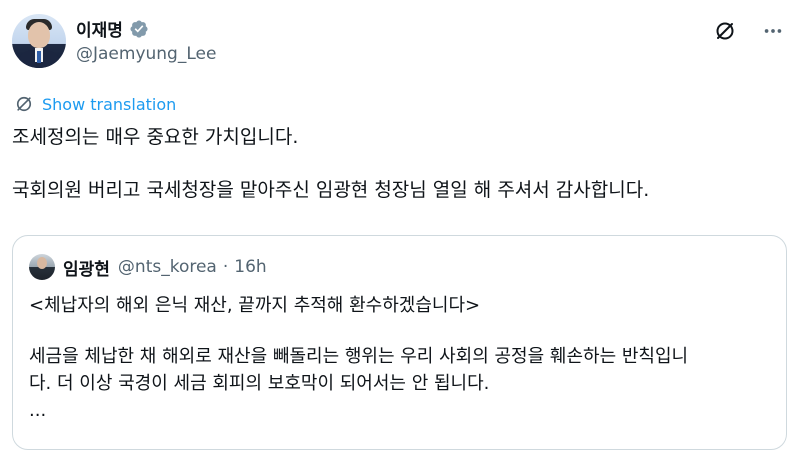 This screenshot has height=470, width=800. What do you see at coordinates (39, 41) in the screenshot?
I see `author-avatar` at bounding box center [39, 41].